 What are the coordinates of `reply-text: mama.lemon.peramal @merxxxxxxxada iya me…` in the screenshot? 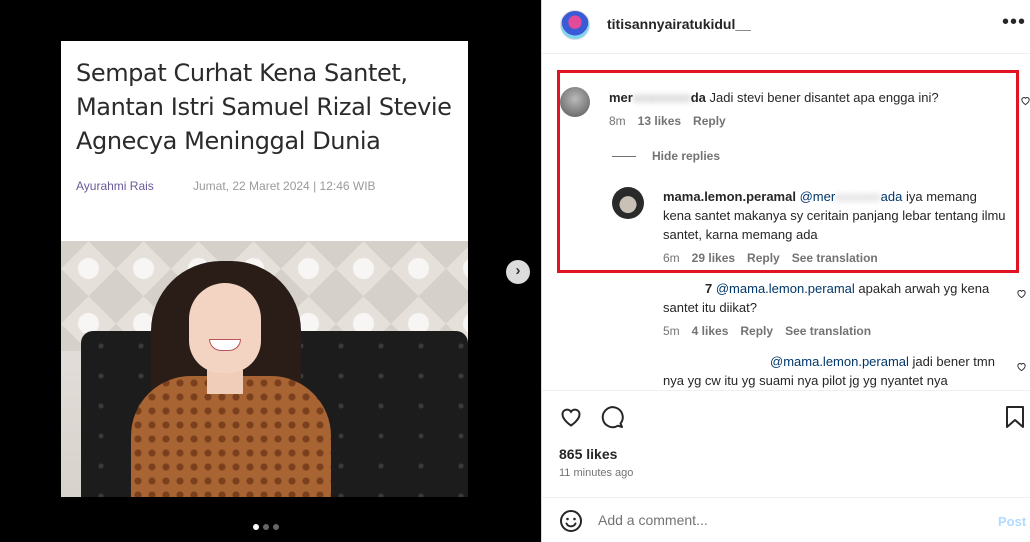 It's located at (835, 215).